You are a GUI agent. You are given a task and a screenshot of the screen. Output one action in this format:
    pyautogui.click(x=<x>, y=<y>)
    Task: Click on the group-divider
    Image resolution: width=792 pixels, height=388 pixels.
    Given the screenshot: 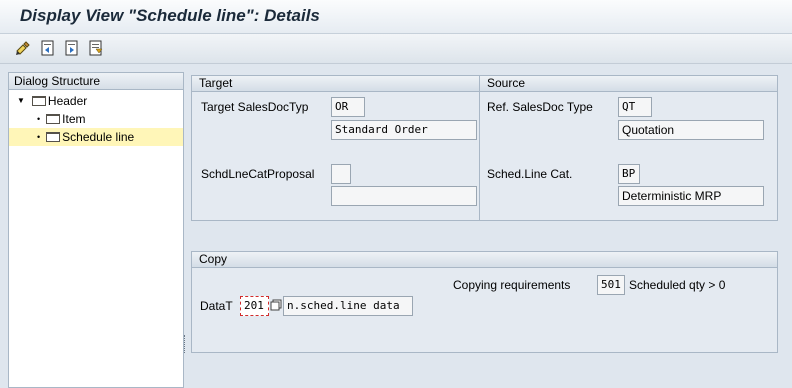 What is the action you would take?
    pyautogui.click(x=479, y=156)
    